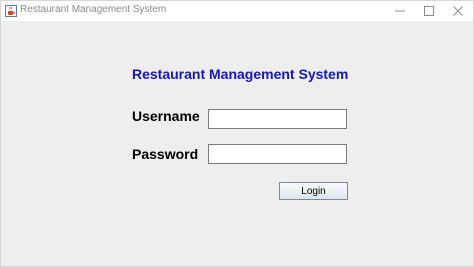  I want to click on password-label: Password, so click(165, 154).